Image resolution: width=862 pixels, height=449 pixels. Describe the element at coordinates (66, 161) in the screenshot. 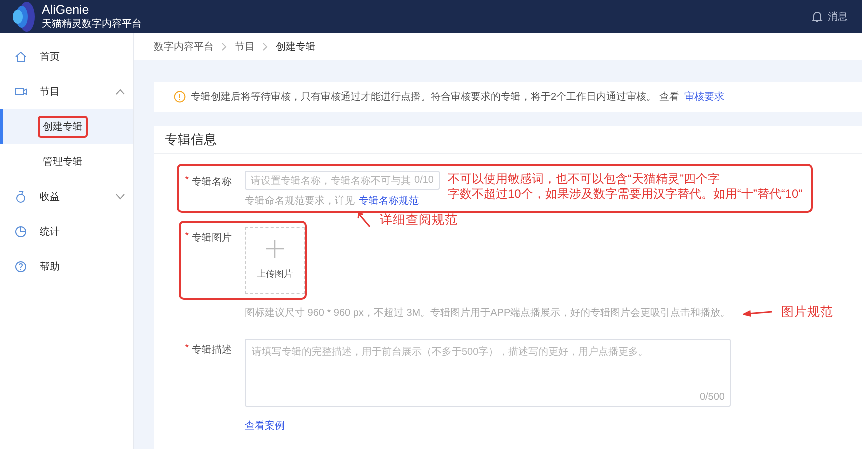

I see `nav-subitem: 管理专辑` at that location.